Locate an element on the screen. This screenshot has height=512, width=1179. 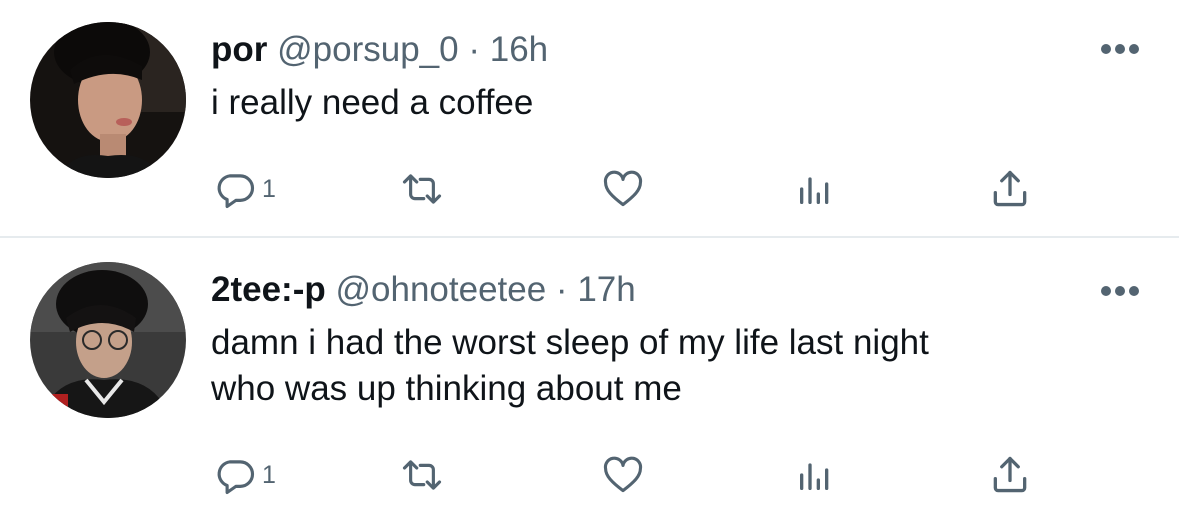
handle: @ohnoteetee is located at coordinates (440, 289).